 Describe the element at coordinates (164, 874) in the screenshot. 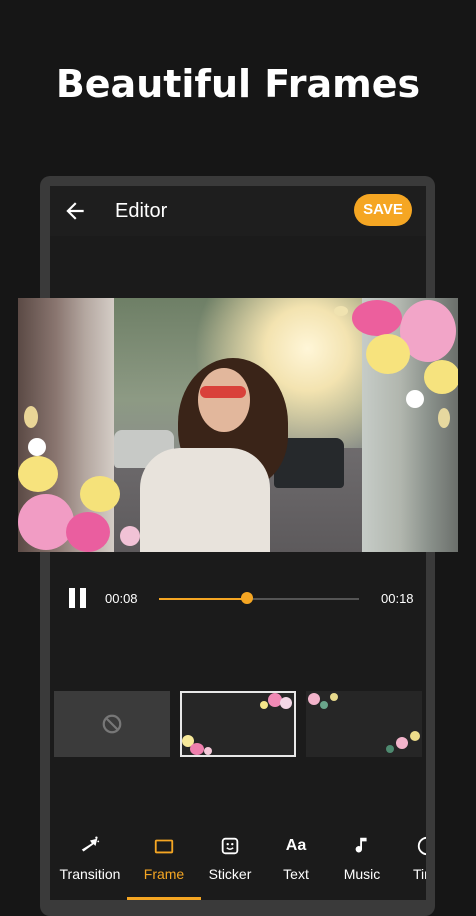

I see `tool-label: Frame` at that location.